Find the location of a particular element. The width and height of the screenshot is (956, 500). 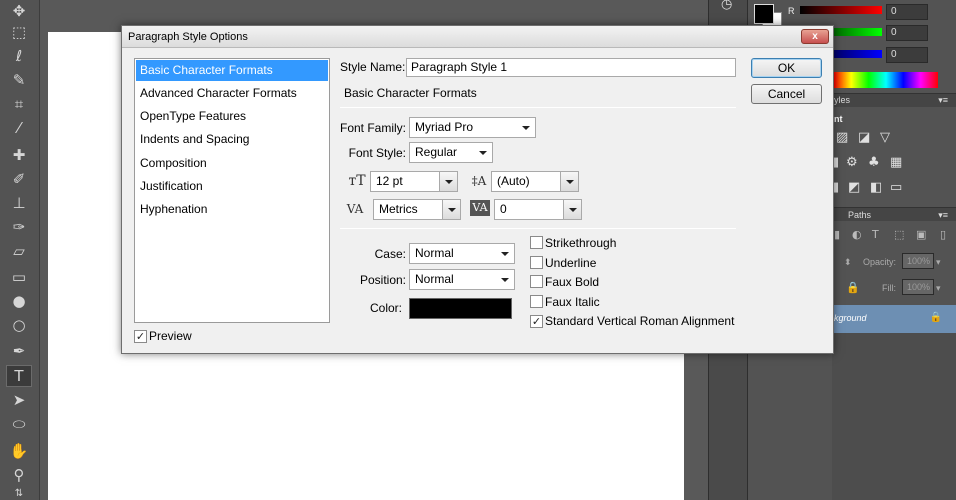

kerning-value: Metrics is located at coordinates (398, 209).